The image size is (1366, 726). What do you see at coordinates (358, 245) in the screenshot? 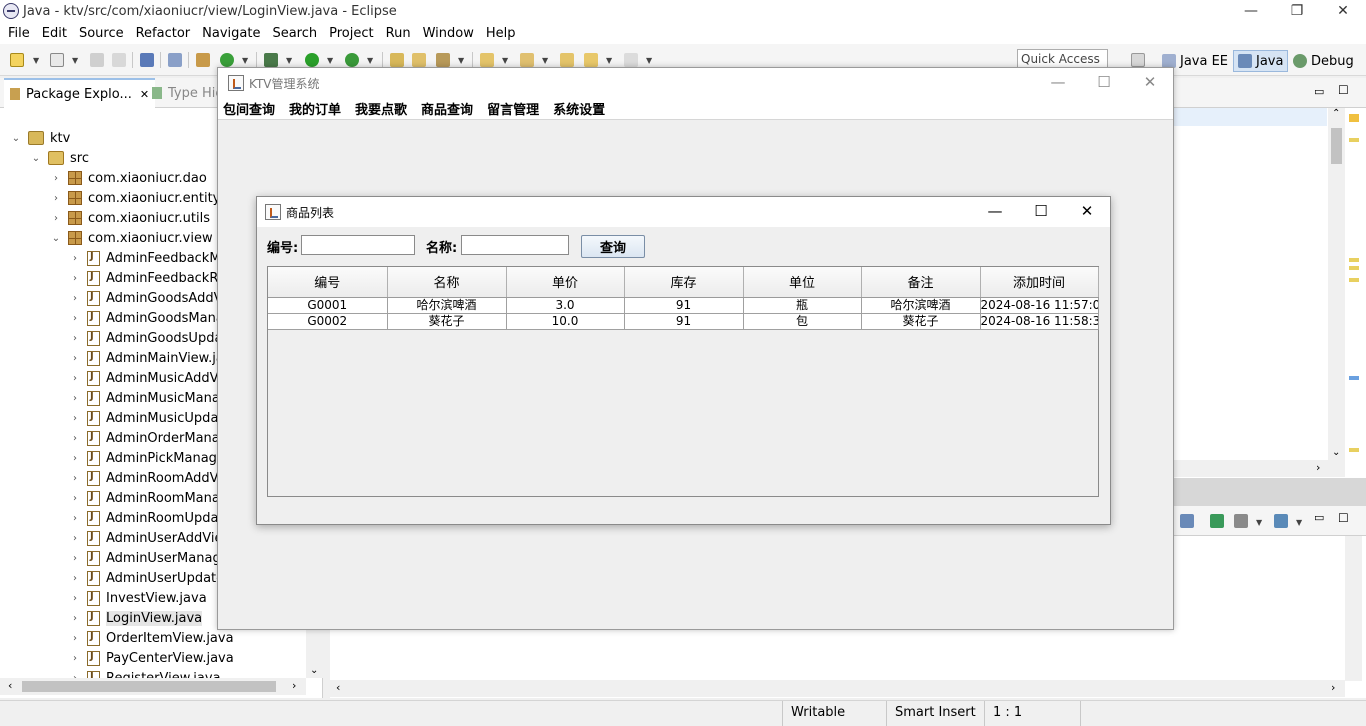
I see `goods-id-input` at bounding box center [358, 245].